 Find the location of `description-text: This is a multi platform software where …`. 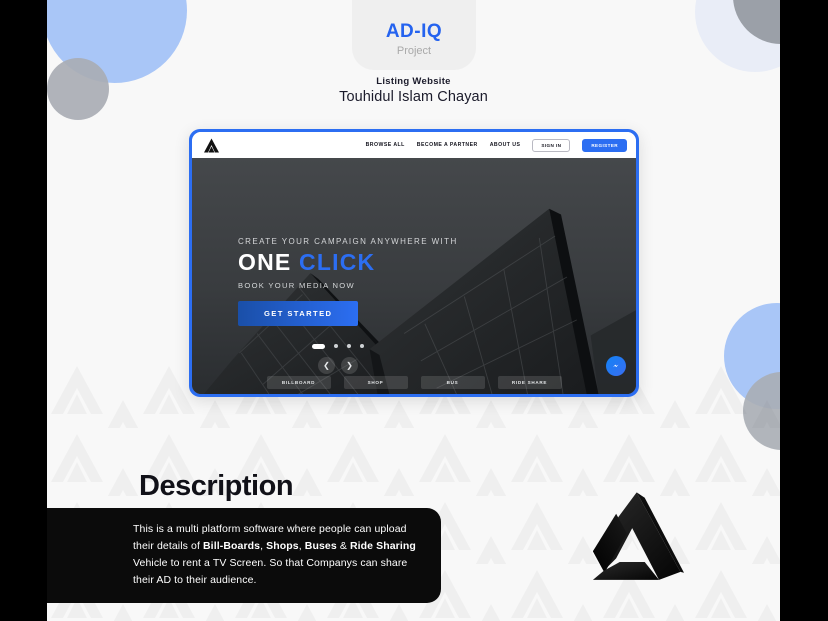

description-text: This is a multi platform software where … is located at coordinates (278, 555).